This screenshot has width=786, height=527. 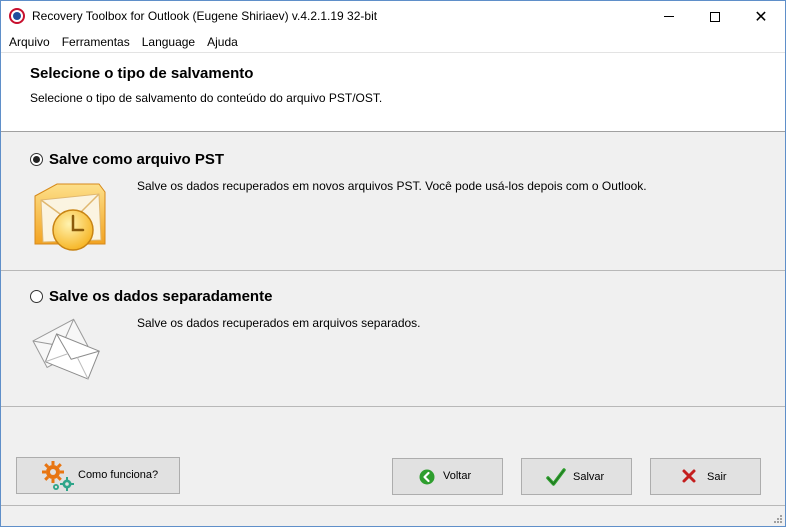 What do you see at coordinates (777, 518) in the screenshot?
I see `resize-grip-icon` at bounding box center [777, 518].